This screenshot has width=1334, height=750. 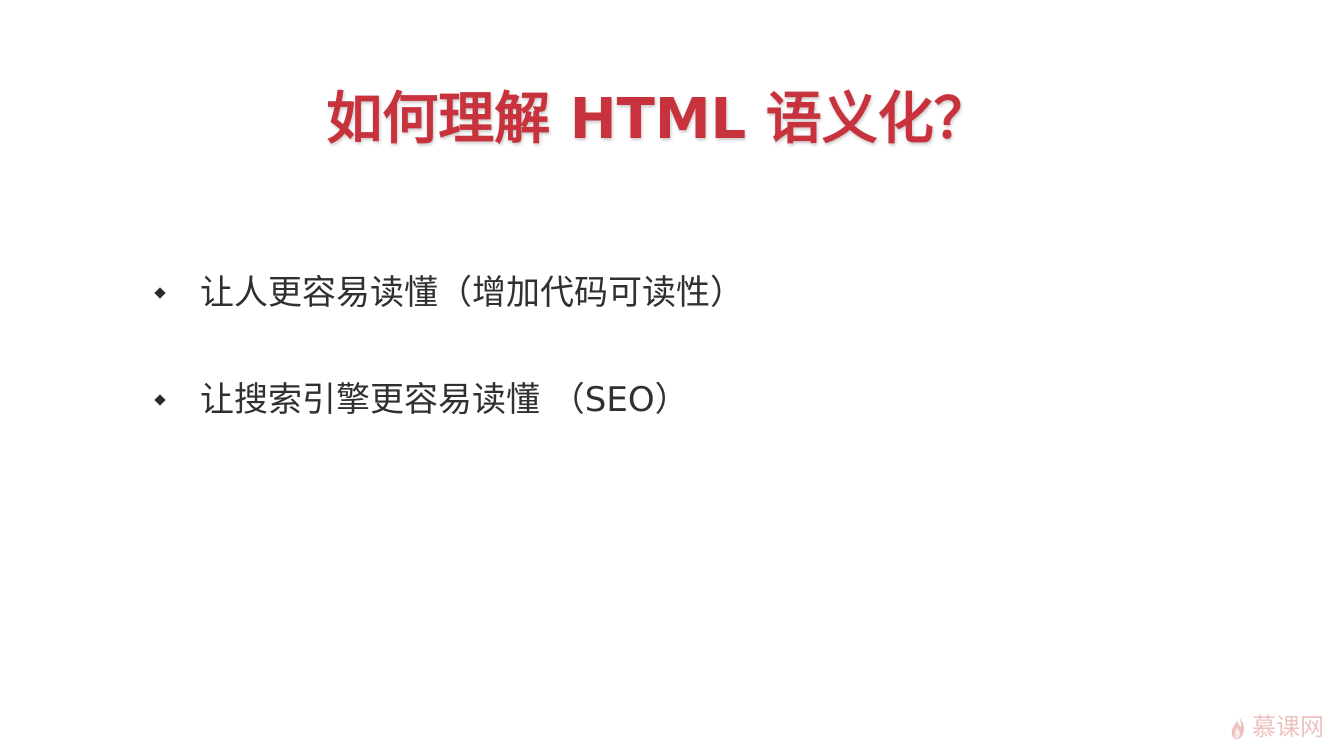 I want to click on watermark-logo: 慕课网, so click(x=1276, y=727).